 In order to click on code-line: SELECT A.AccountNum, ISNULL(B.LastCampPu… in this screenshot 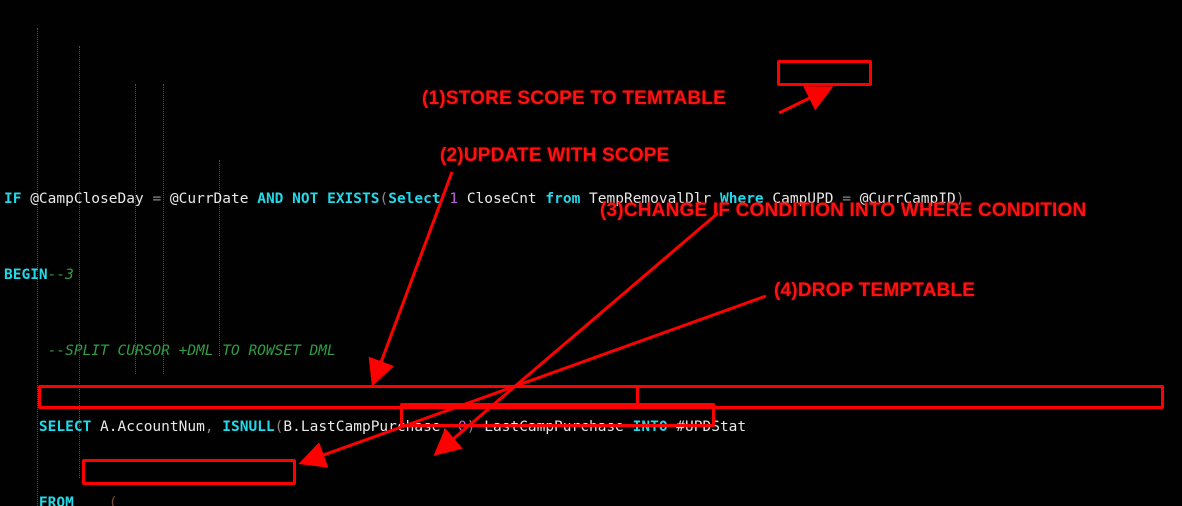, I will do `click(591, 427)`.